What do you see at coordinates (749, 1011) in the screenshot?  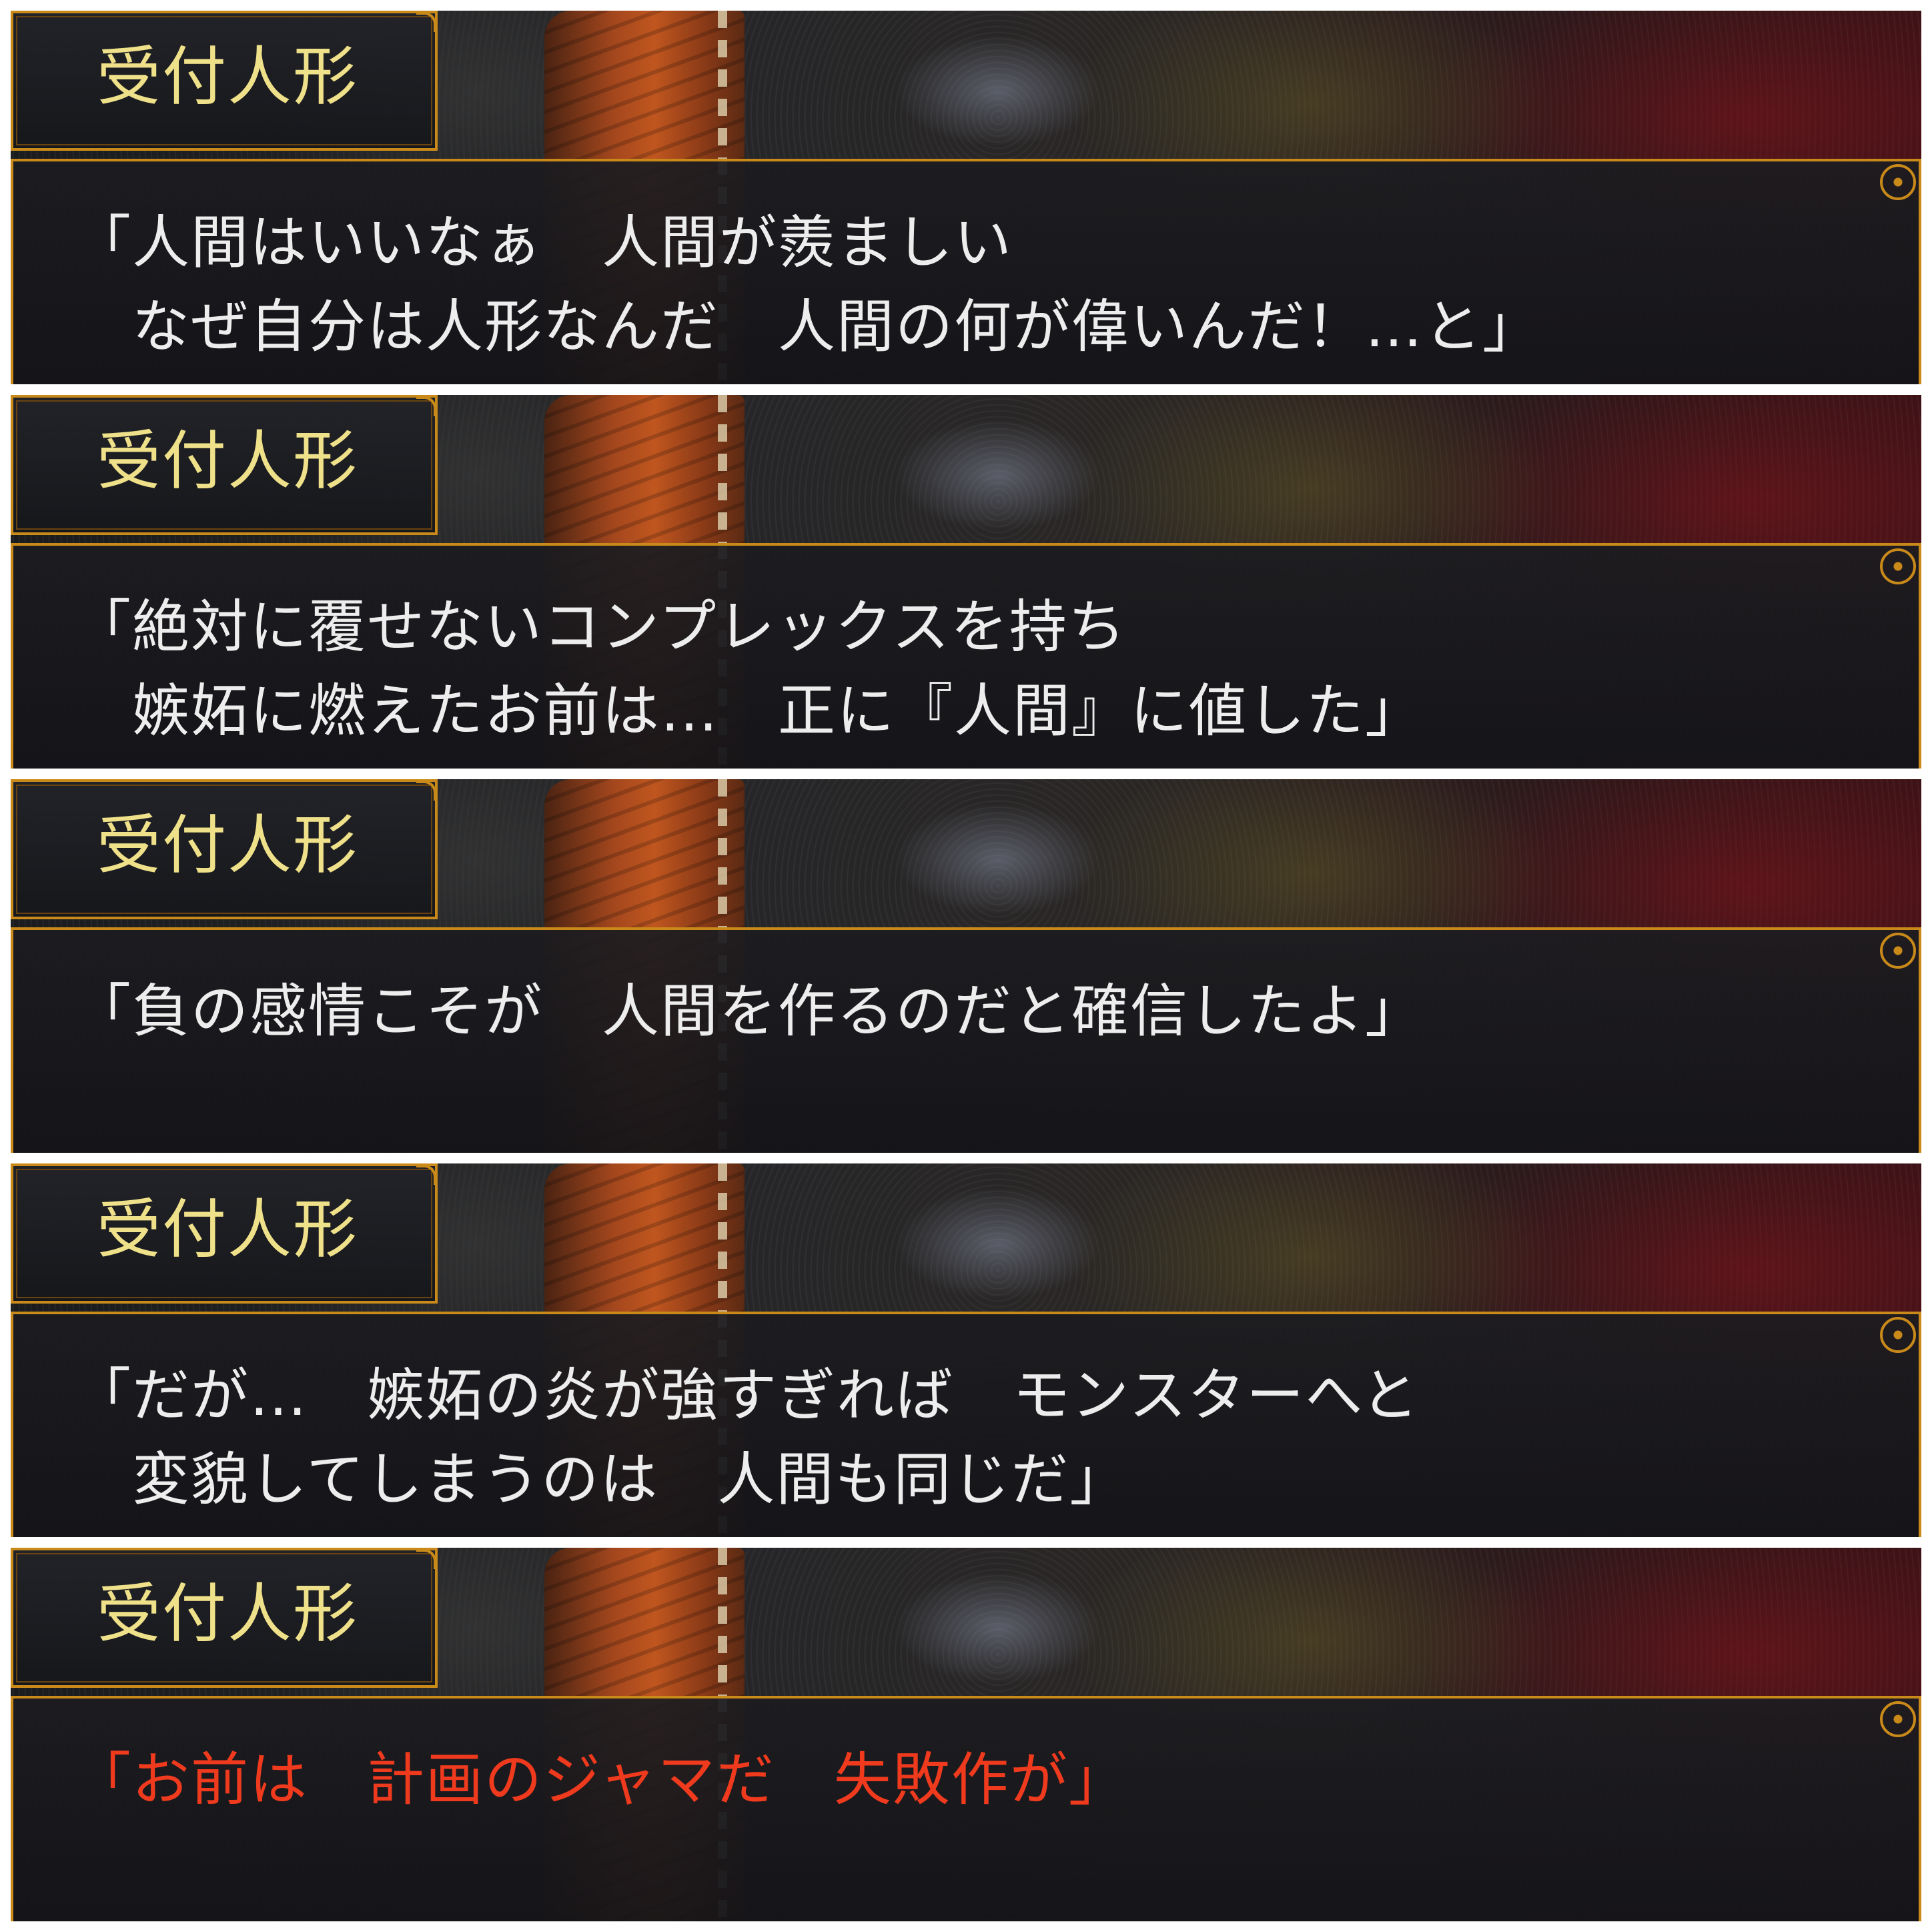 I see `dialogue-line-1: 「負の感情こそが 人間を作るのだと確信したよ」` at bounding box center [749, 1011].